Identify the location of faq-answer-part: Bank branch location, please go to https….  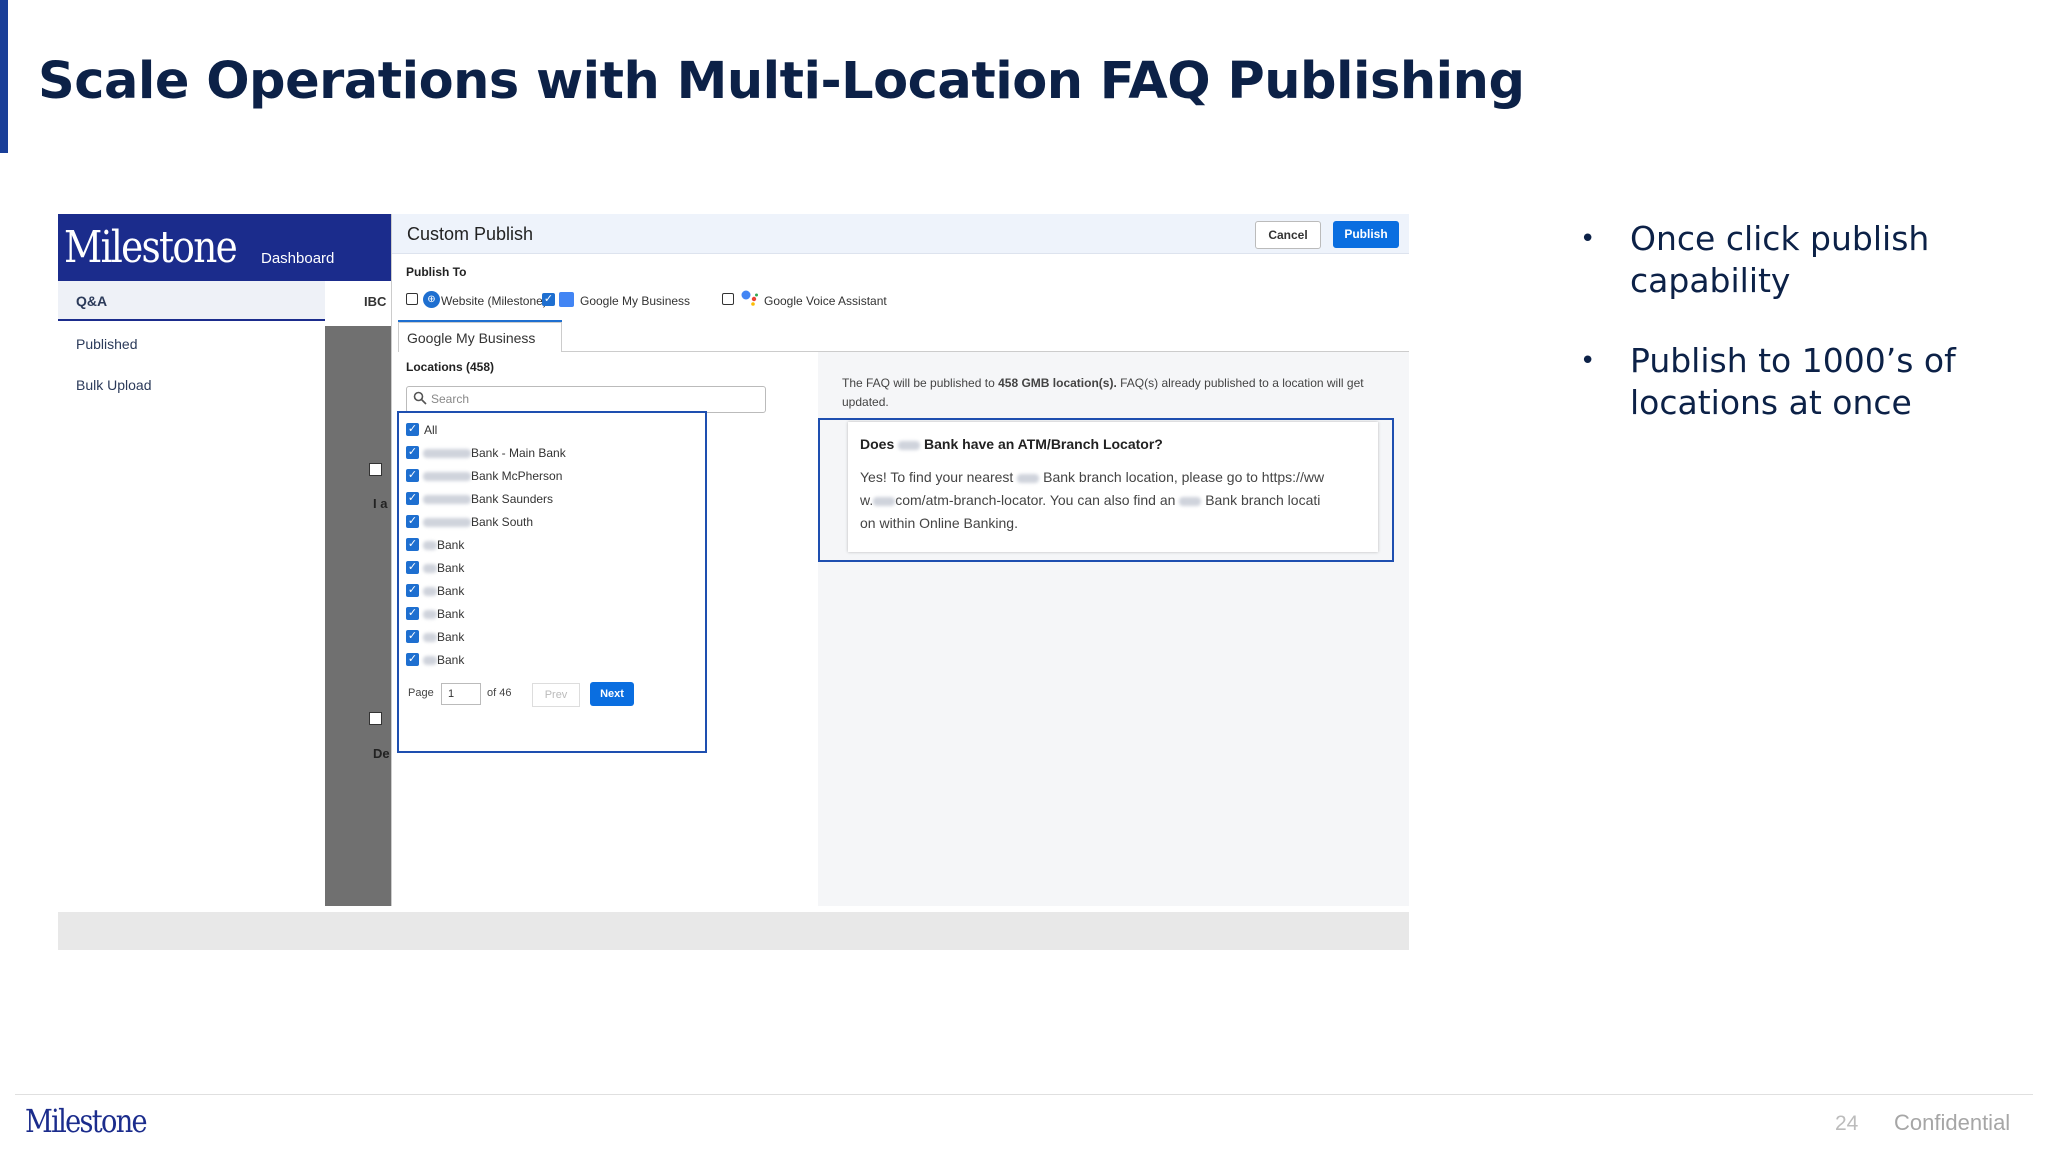
(1184, 477).